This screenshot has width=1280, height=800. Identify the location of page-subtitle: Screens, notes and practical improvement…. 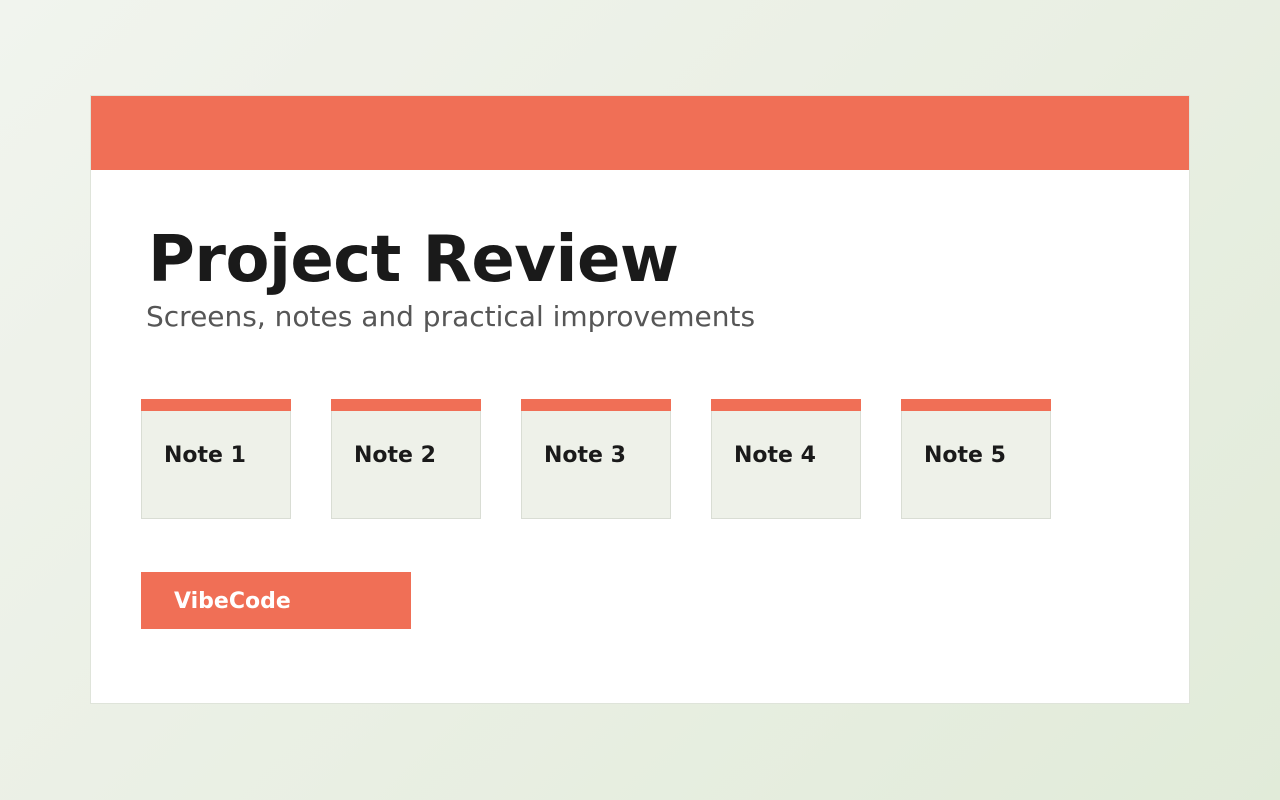
(451, 316).